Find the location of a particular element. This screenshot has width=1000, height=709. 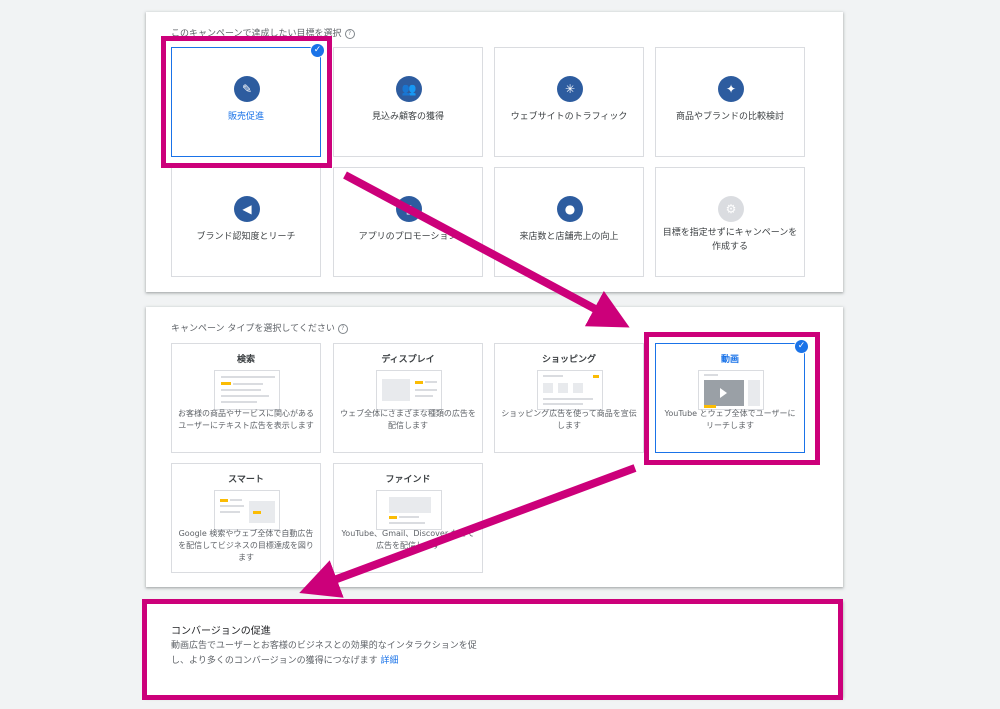

goal-label: 目標を指定せずにキャンペーンを作成する is located at coordinates (730, 240).